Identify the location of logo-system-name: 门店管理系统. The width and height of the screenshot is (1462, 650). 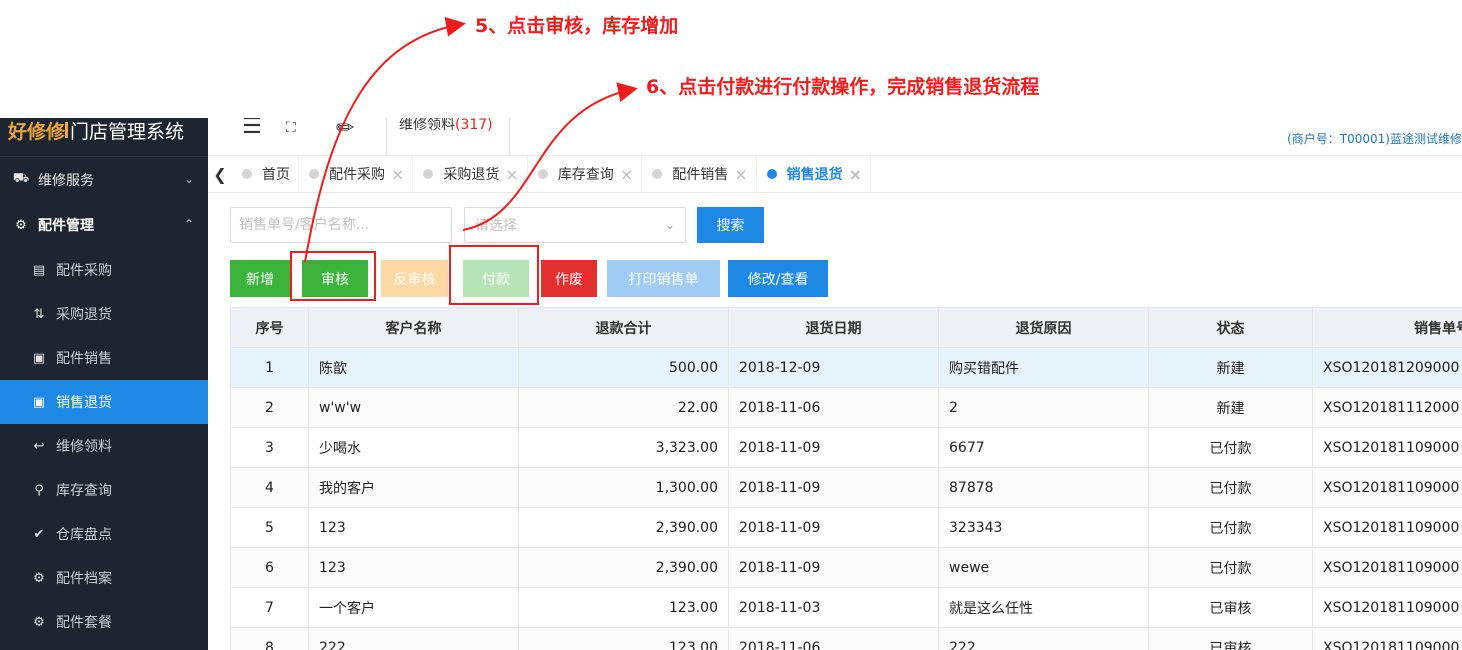
(127, 131).